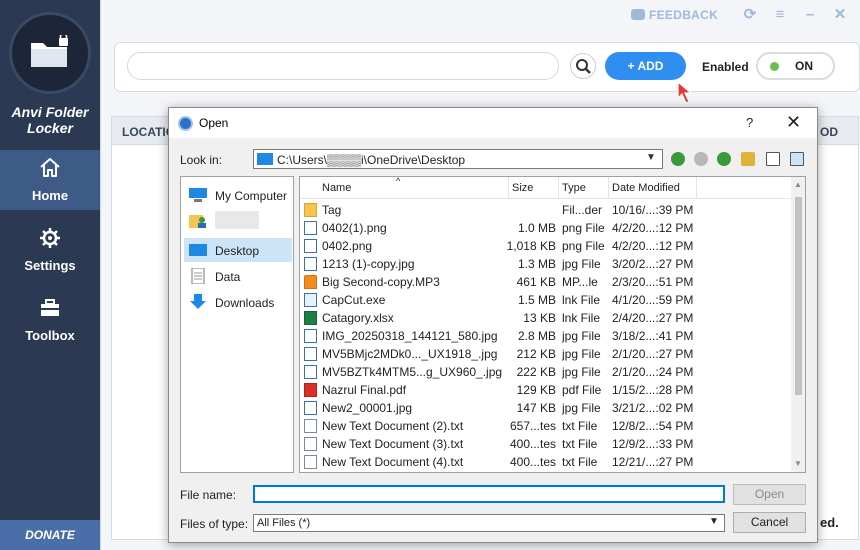  I want to click on file-type-value: All Files (*), so click(284, 523).